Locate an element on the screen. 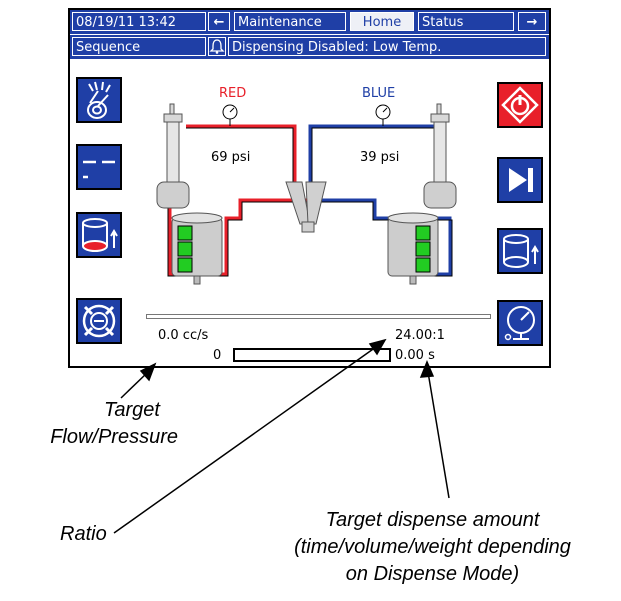 The height and width of the screenshot is (601, 621). annotation-ratio: Ratio is located at coordinates (83, 534).